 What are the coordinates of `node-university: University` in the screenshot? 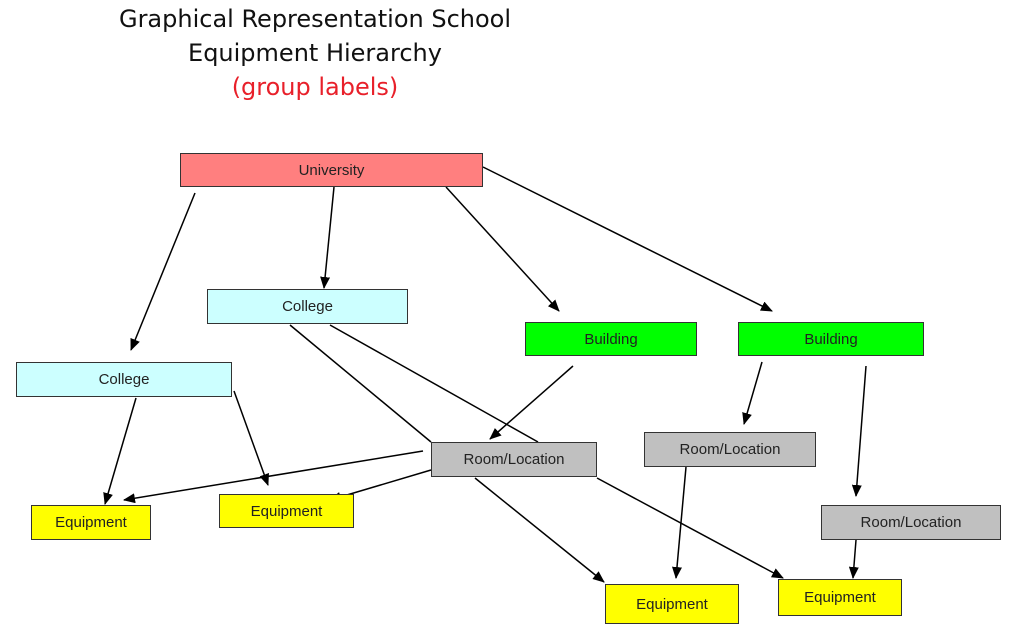 It's located at (331, 170).